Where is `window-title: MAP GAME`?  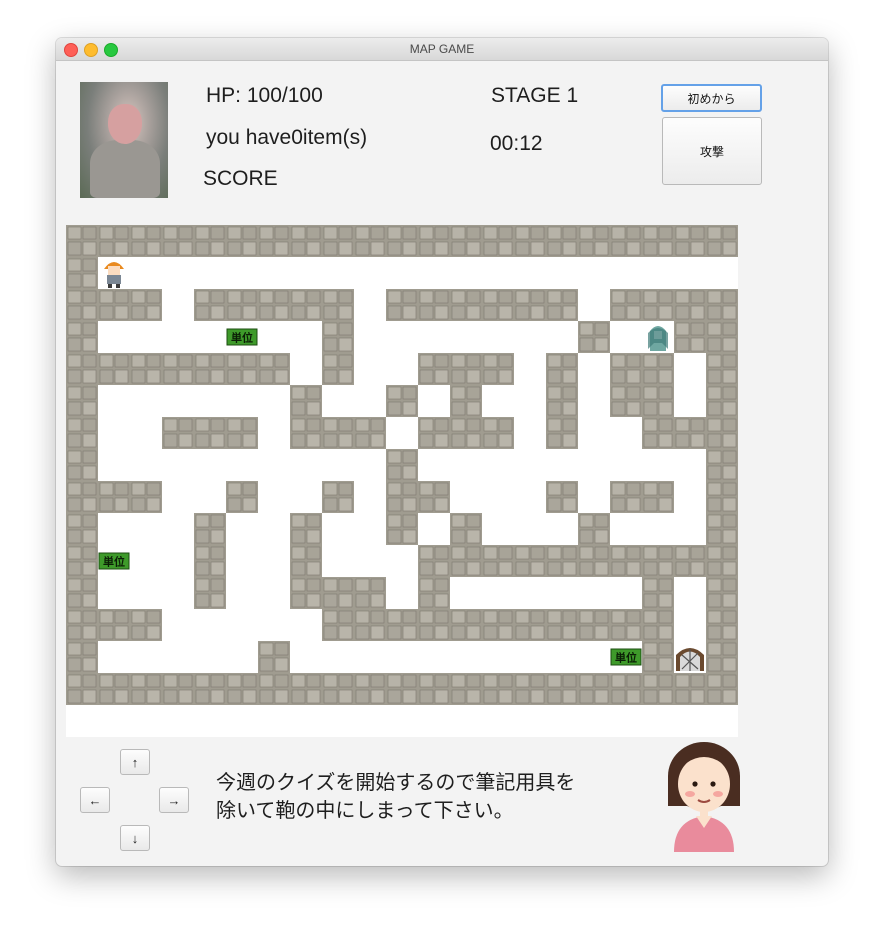 window-title: MAP GAME is located at coordinates (442, 49).